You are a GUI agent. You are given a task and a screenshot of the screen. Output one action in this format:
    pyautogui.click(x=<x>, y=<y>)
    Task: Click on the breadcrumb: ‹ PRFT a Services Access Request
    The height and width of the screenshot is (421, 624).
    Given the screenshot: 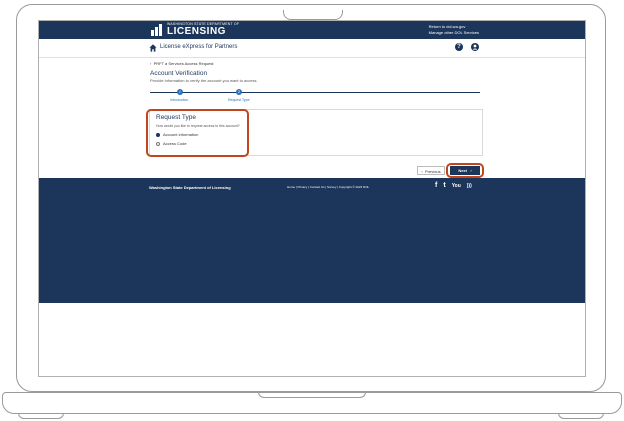 What is the action you would take?
    pyautogui.click(x=182, y=63)
    